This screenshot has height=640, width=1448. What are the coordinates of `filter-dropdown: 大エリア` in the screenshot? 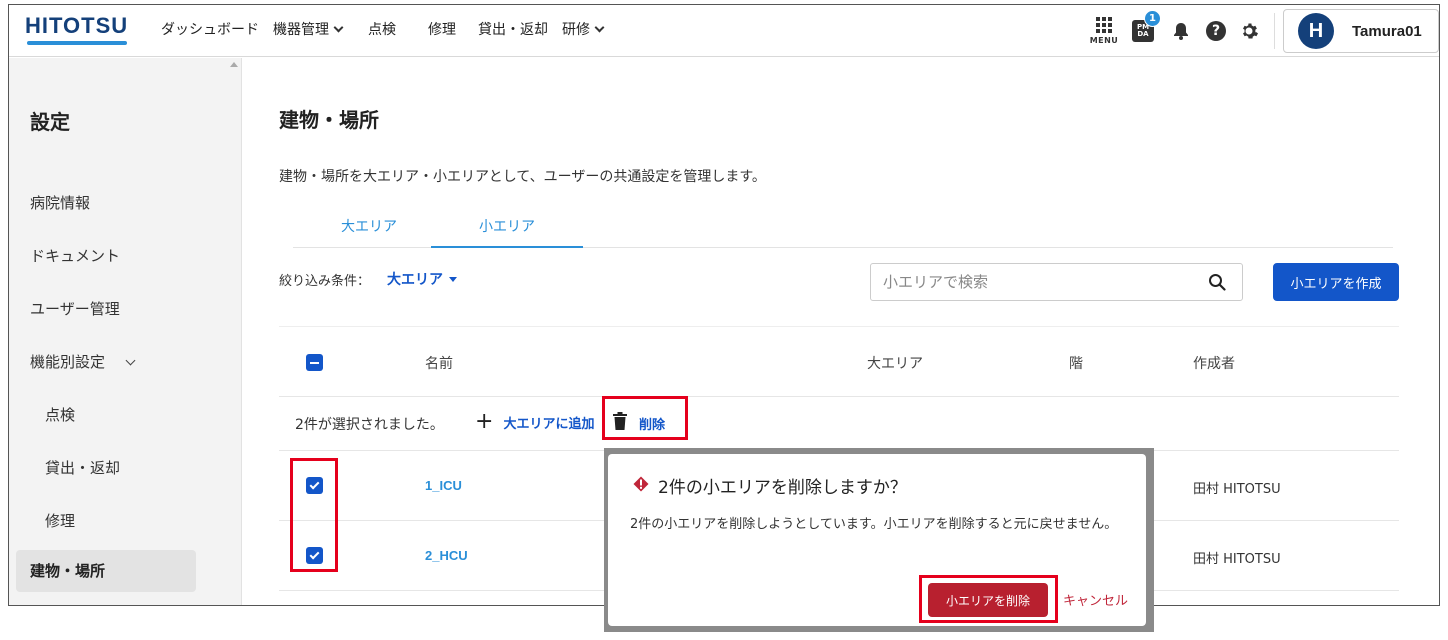 It's located at (422, 279).